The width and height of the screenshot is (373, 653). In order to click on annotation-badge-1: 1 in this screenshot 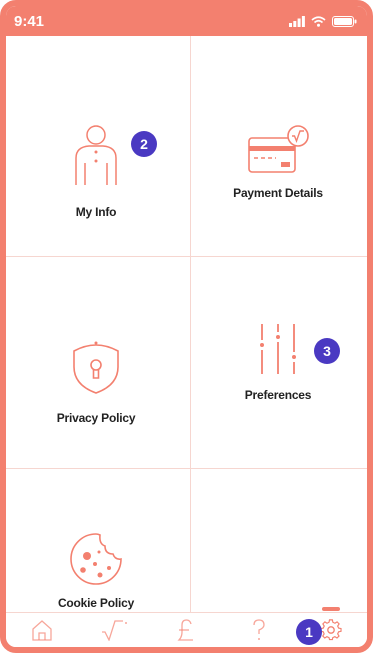, I will do `click(309, 632)`.